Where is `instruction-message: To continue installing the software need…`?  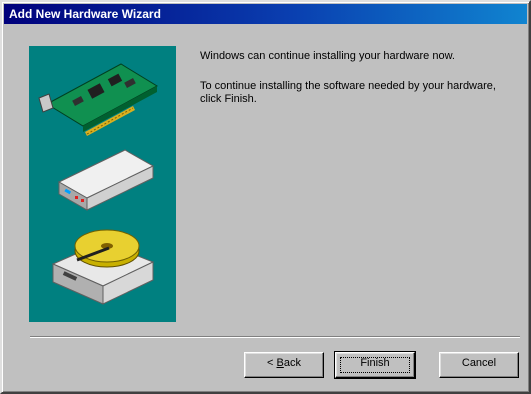 instruction-message: To continue installing the software need… is located at coordinates (348, 92).